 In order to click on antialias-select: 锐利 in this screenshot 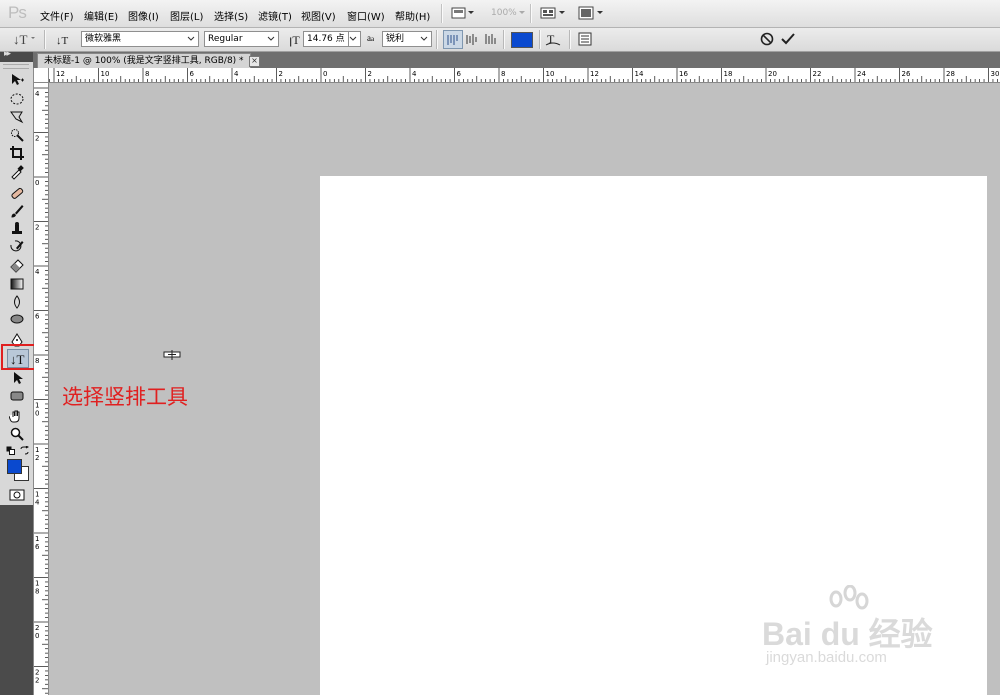, I will do `click(407, 39)`.